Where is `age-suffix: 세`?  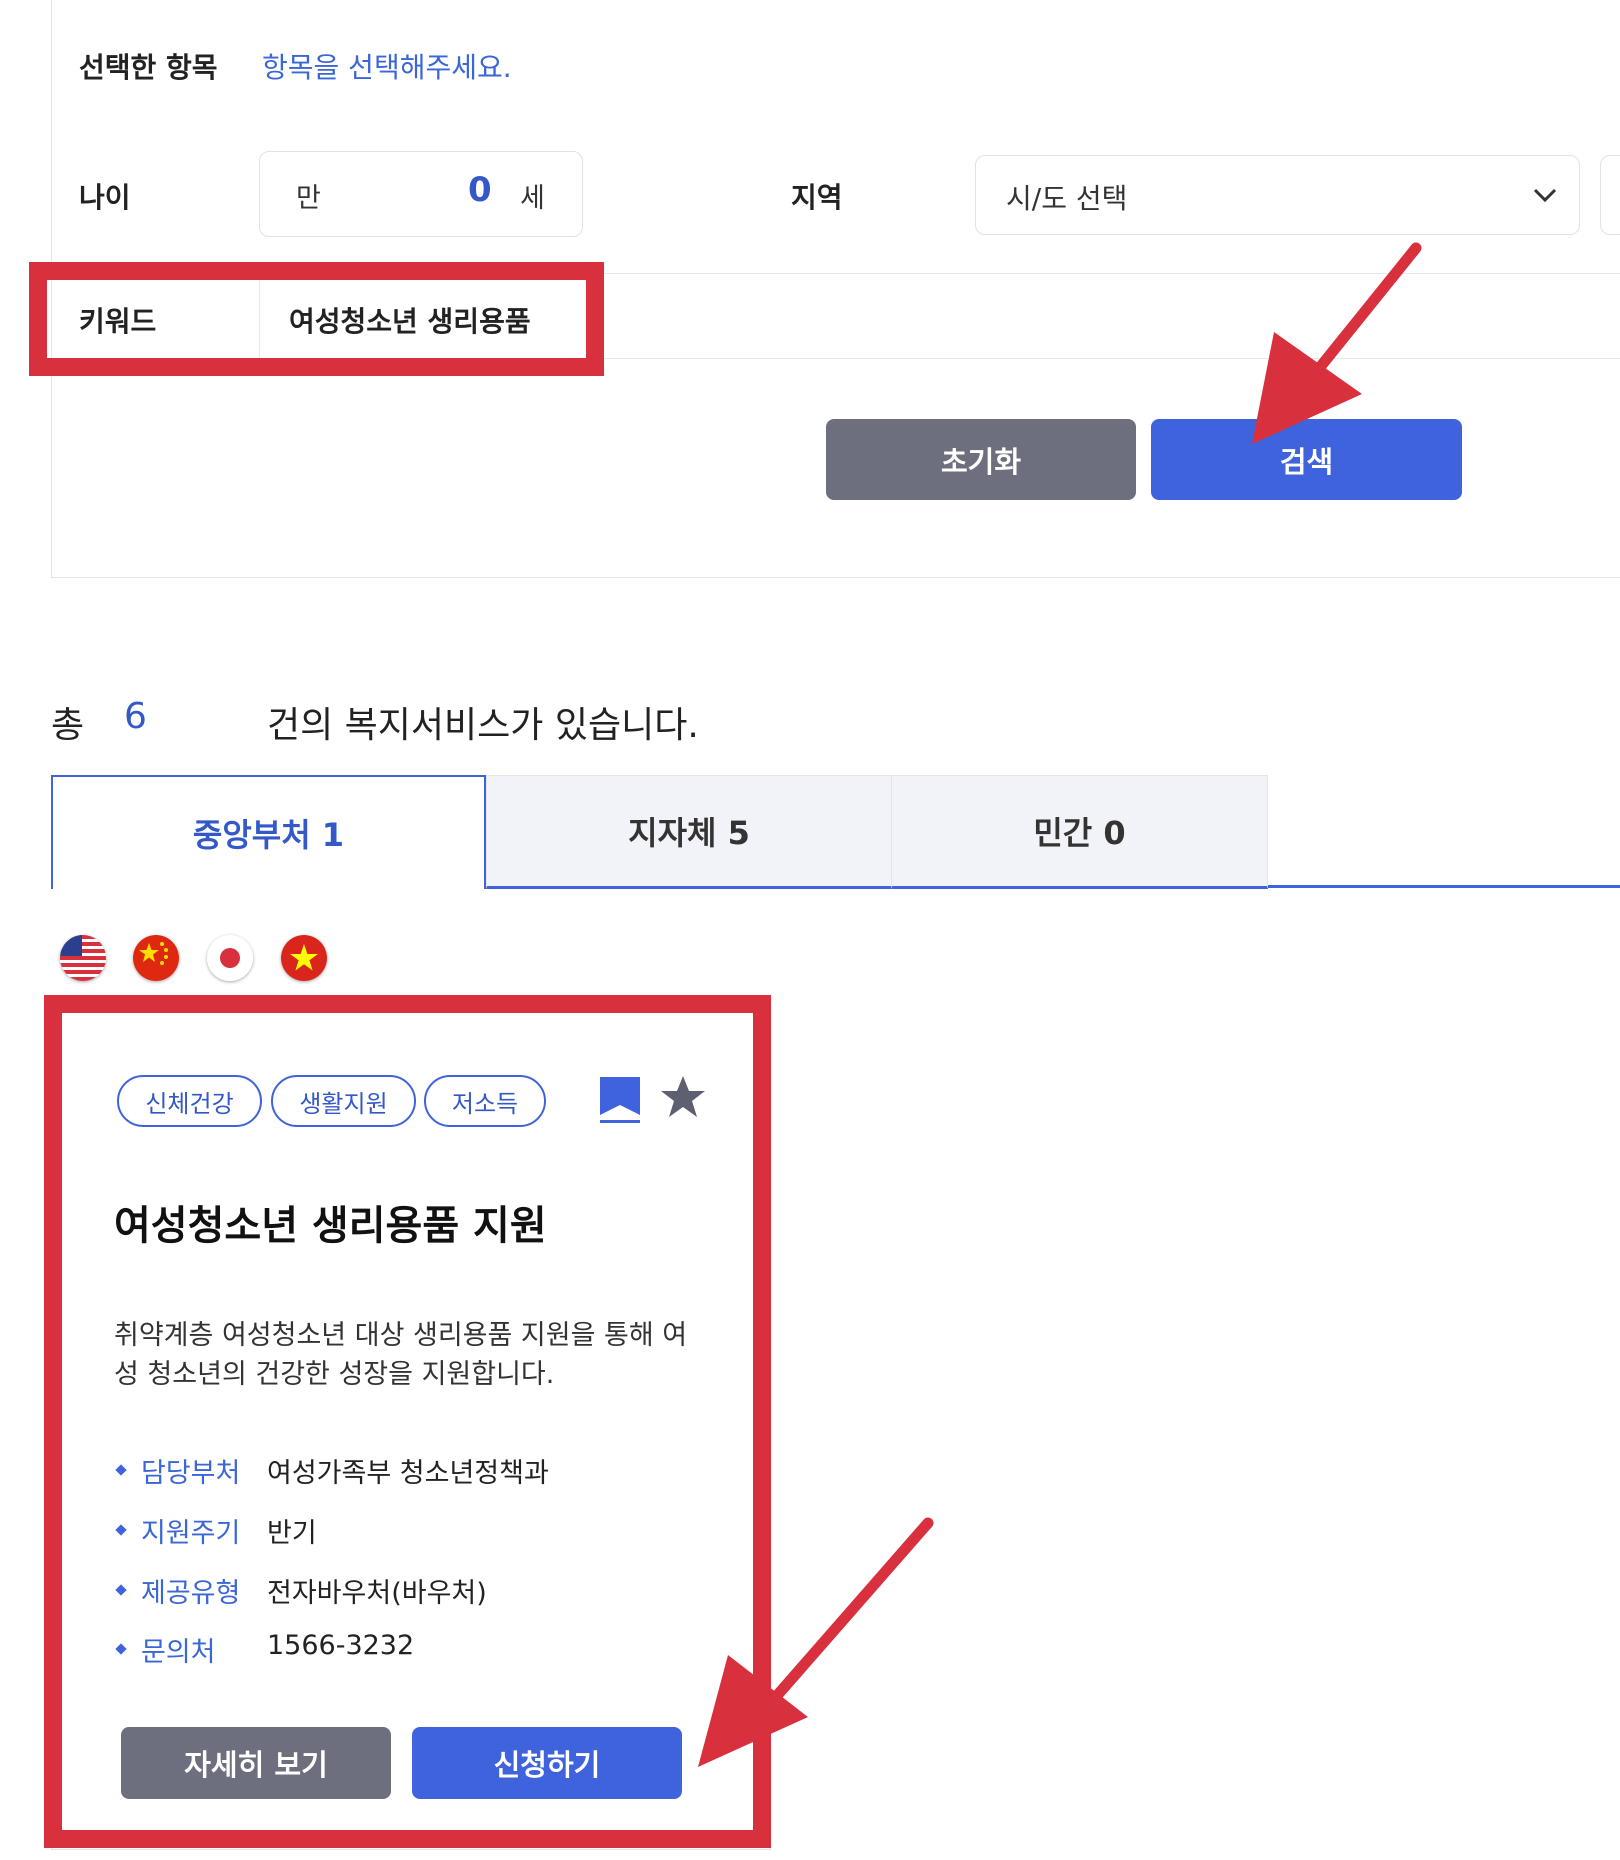 age-suffix: 세 is located at coordinates (532, 198).